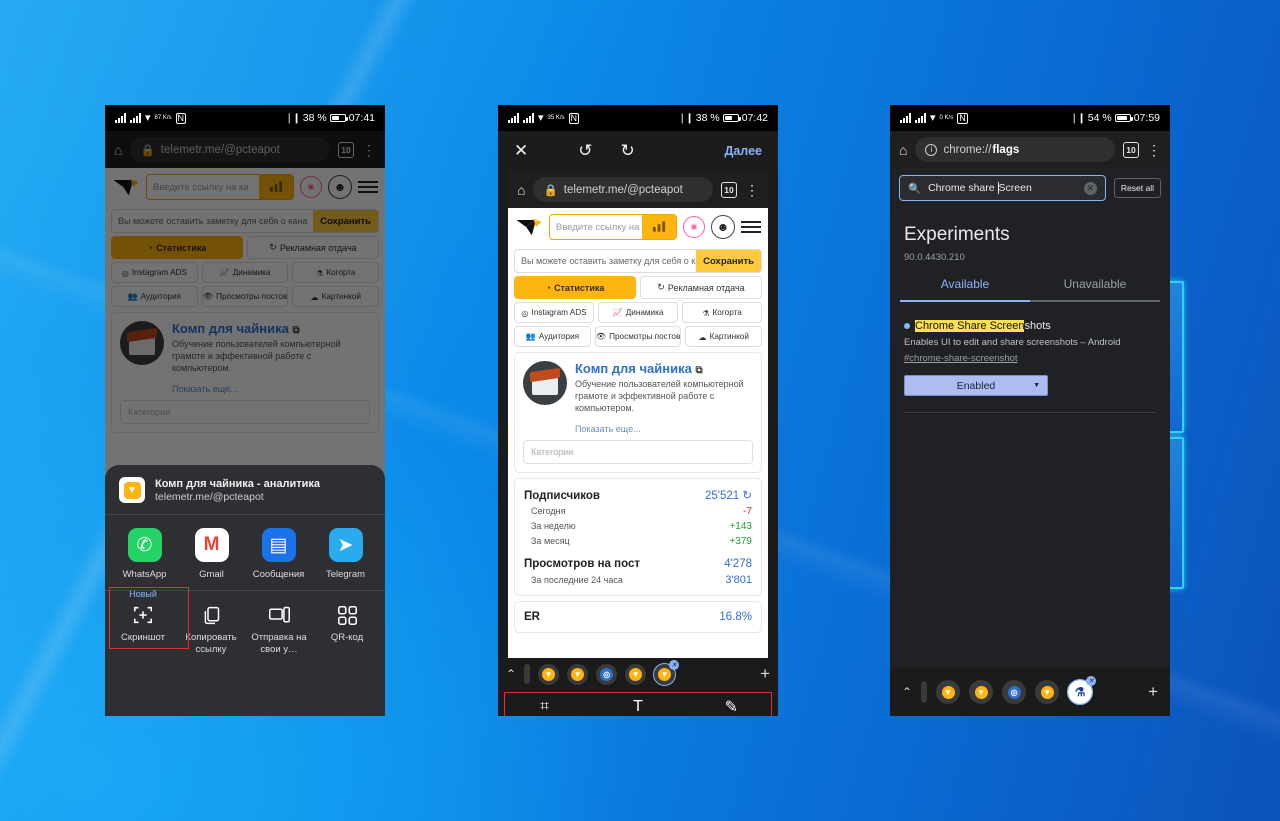  What do you see at coordinates (1030, 326) in the screenshot?
I see `flag-name: Chrome Share Screenshots` at bounding box center [1030, 326].